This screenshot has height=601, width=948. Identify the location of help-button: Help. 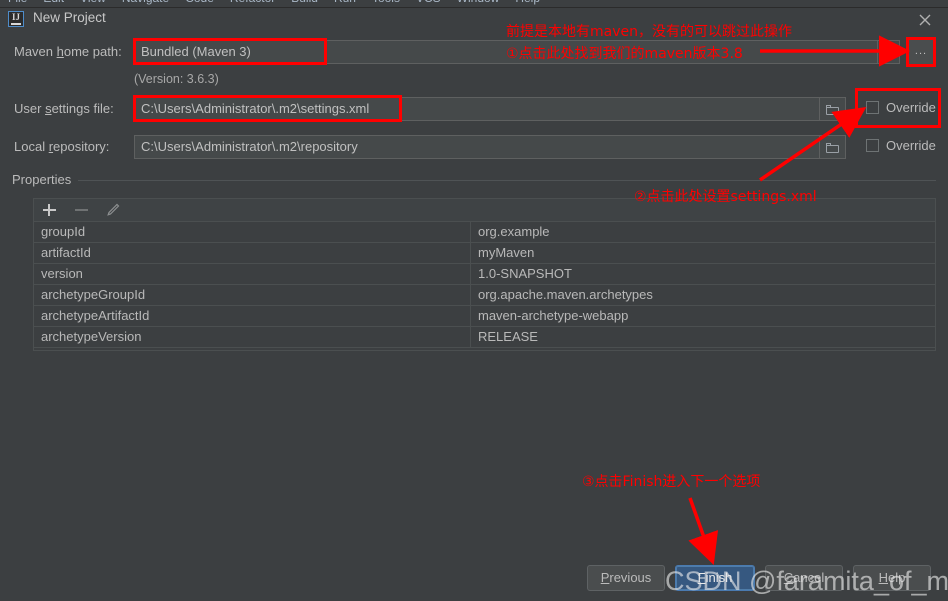
(892, 578).